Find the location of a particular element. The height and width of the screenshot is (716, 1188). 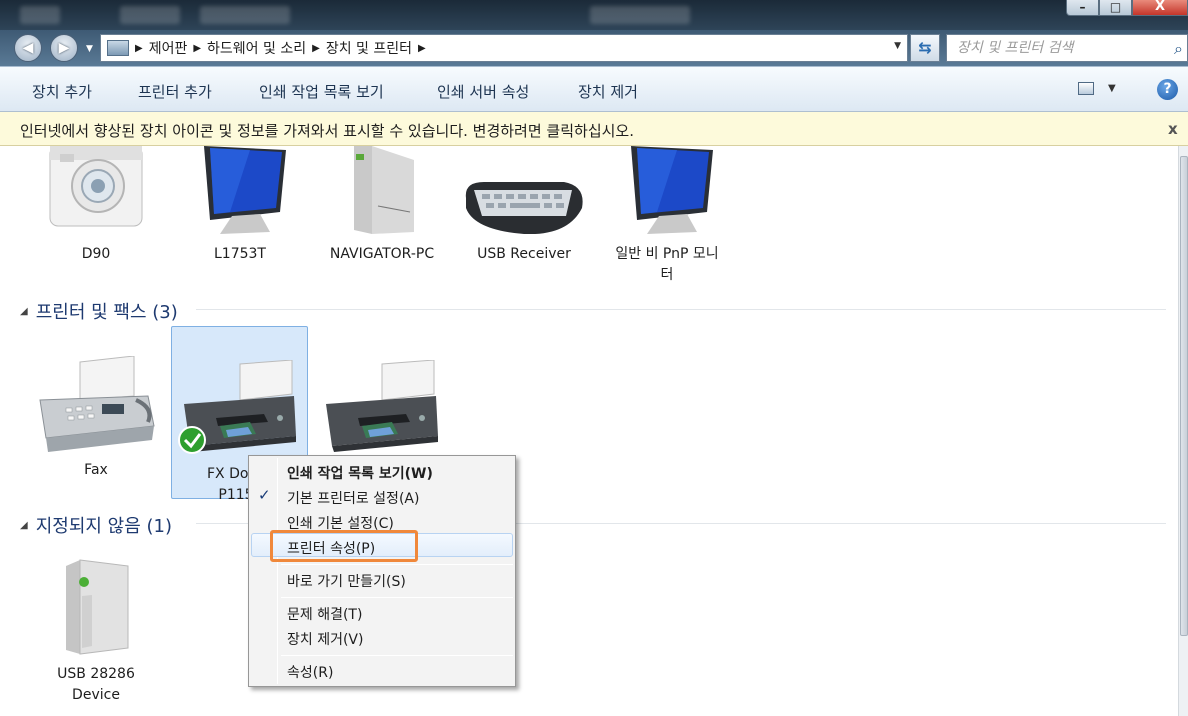

menu-item-properties: 속성(R) is located at coordinates (310, 672).